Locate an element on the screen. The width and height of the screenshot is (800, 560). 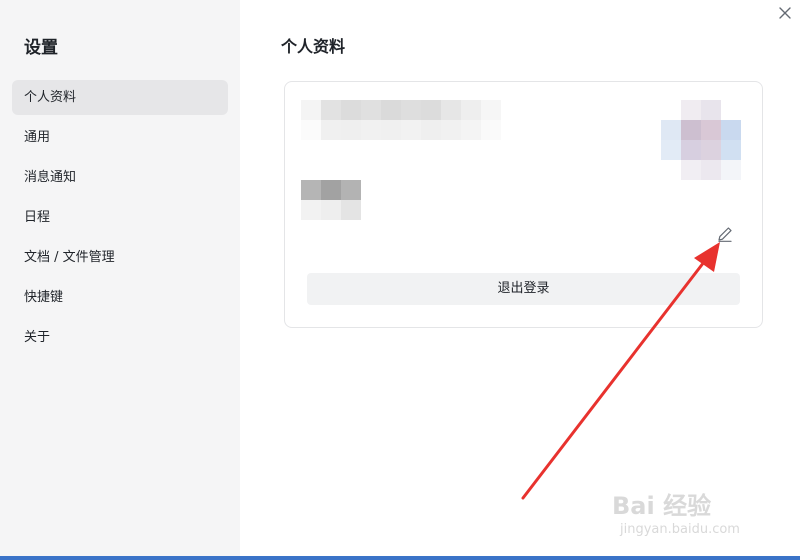
baidu-watermark: Bai 经验 jingyan.baidu.com is located at coordinates (687, 517).